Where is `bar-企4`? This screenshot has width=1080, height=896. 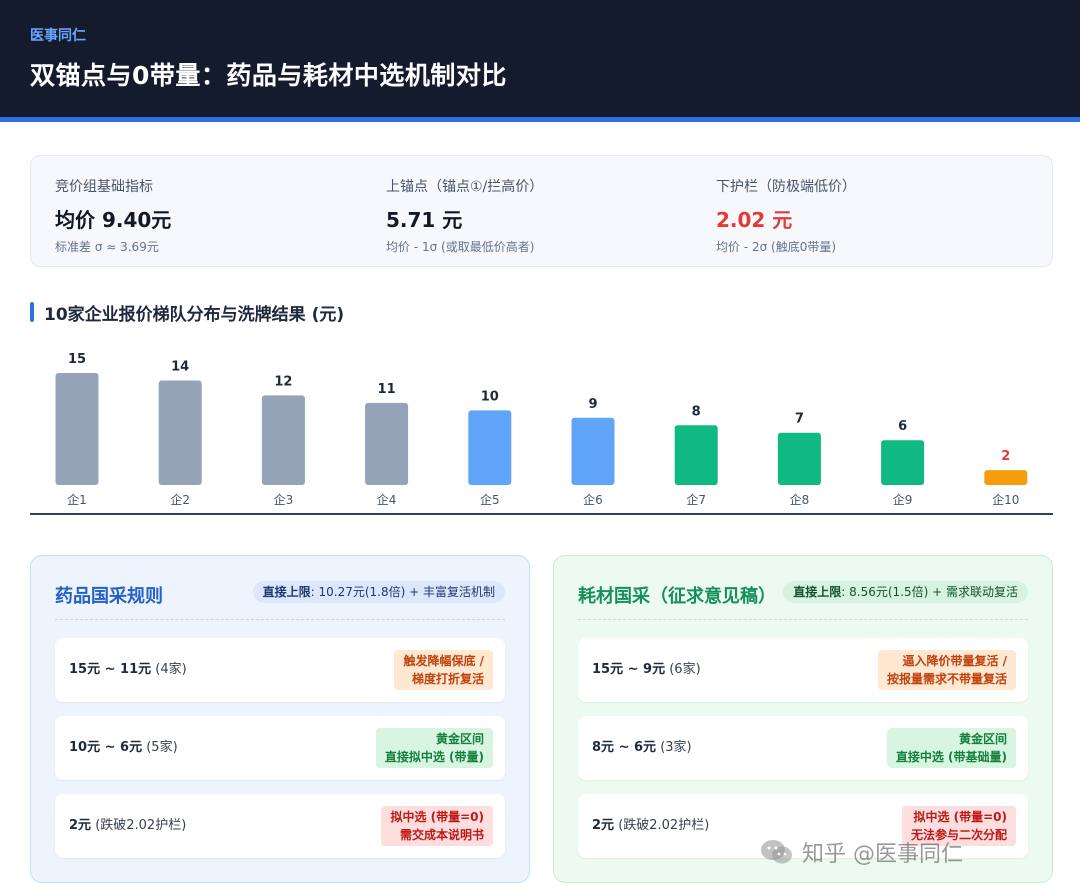 bar-企4 is located at coordinates (387, 443).